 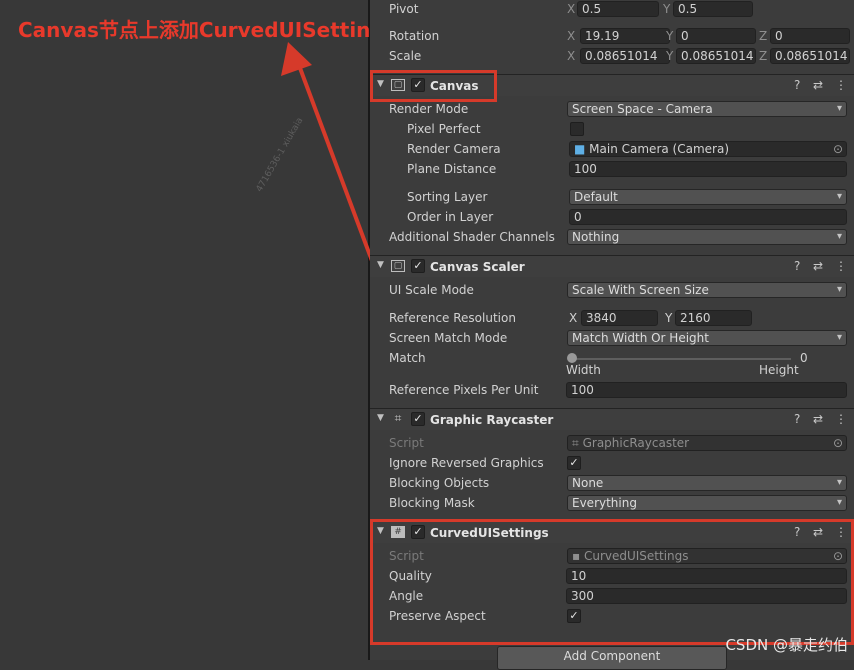 What do you see at coordinates (418, 419) in the screenshot?
I see `raycaster-enabled-checkbox: ✓` at bounding box center [418, 419].